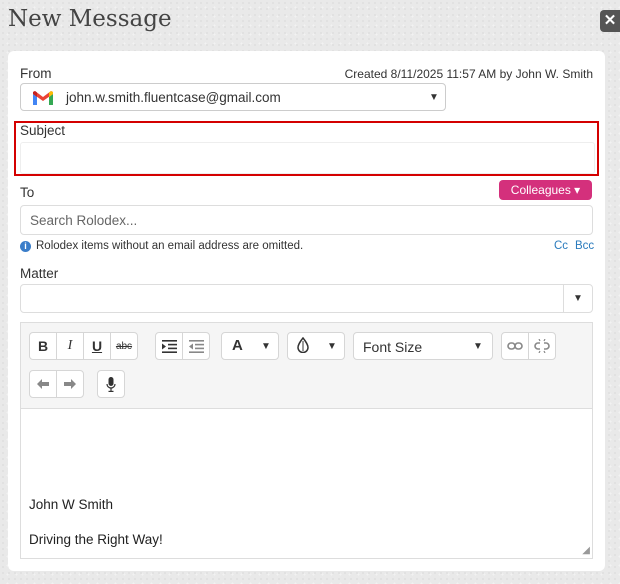 The height and width of the screenshot is (584, 620). I want to click on font-color-dropdown: A ▼, so click(250, 346).